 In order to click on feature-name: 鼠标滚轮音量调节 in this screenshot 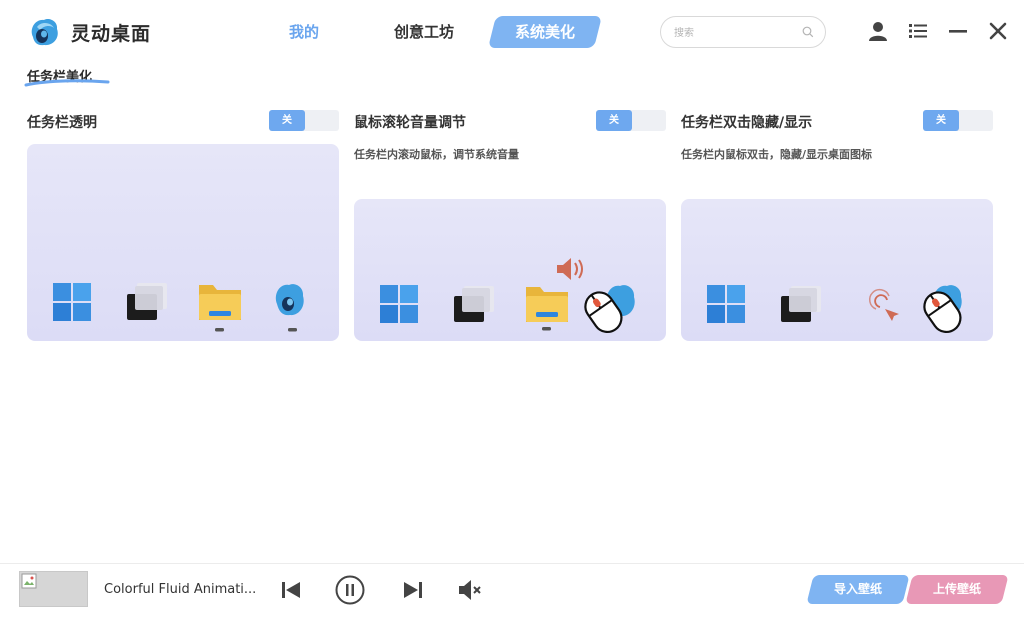, I will do `click(410, 123)`.